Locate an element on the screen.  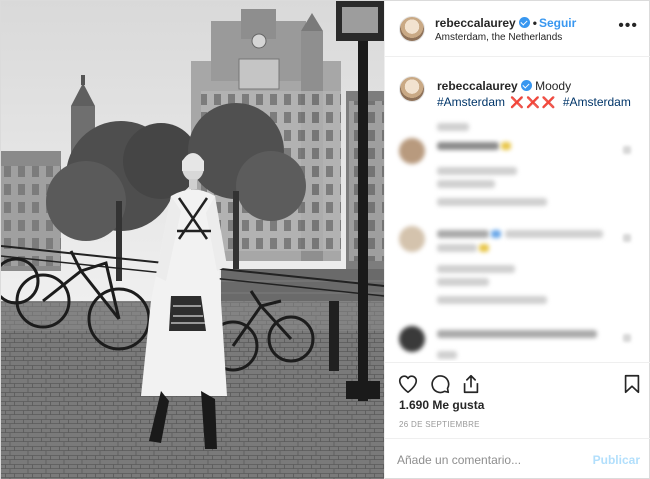
caption-avatar is located at coordinates (412, 89).